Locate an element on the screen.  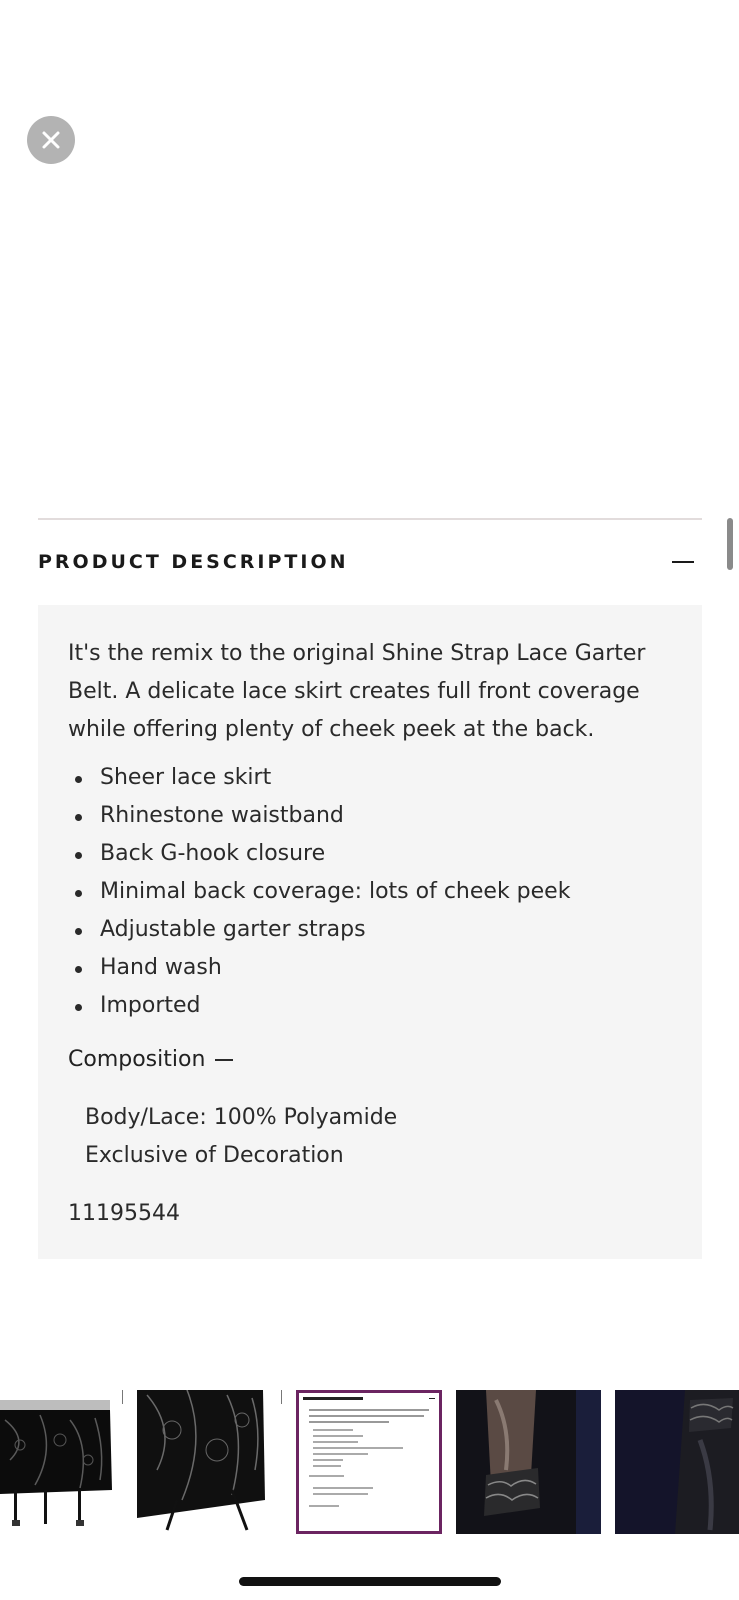
lace-detail-image is located at coordinates (201, 1460).